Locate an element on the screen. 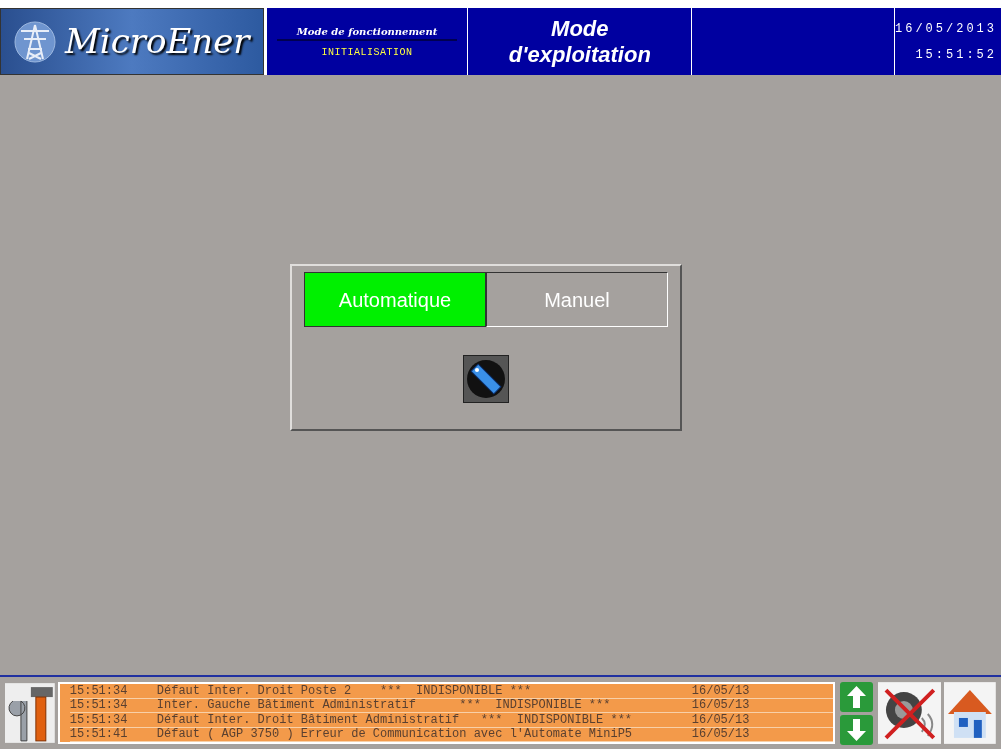 The height and width of the screenshot is (749, 1001). knob-button is located at coordinates (486, 379).